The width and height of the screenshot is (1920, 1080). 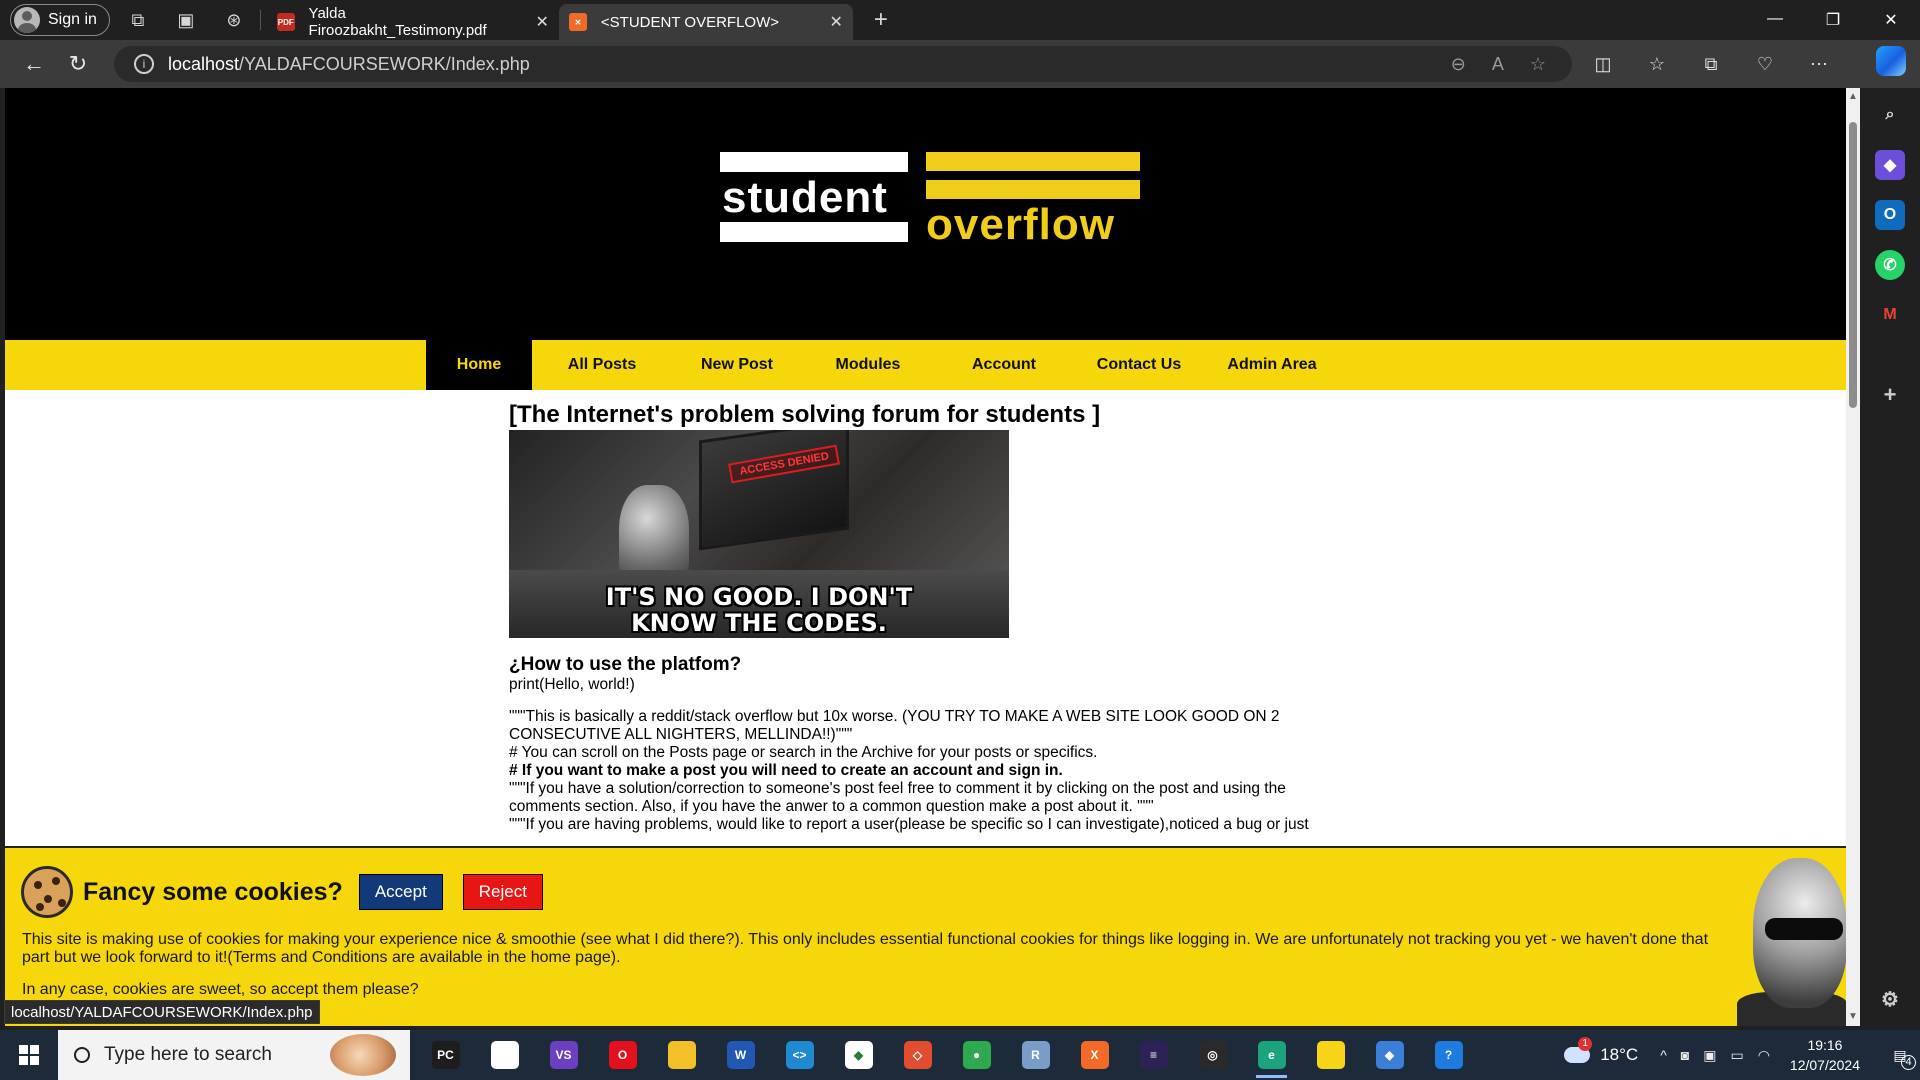 I want to click on favorite-star-icon: ☆, so click(x=1538, y=64).